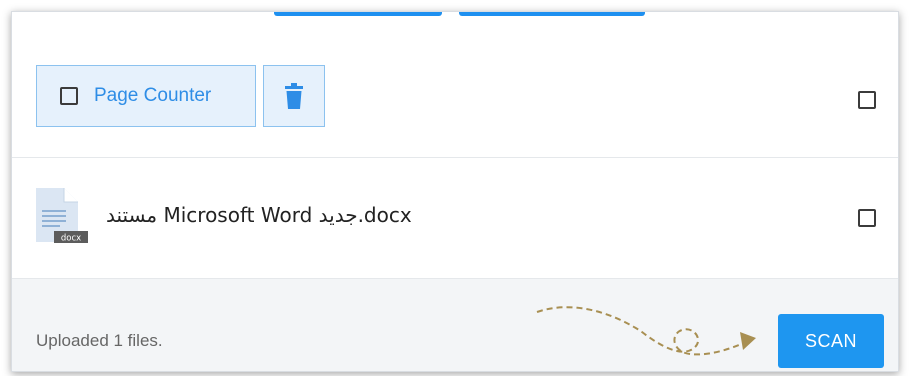  I want to click on file-ext-badge: docx, so click(71, 239).